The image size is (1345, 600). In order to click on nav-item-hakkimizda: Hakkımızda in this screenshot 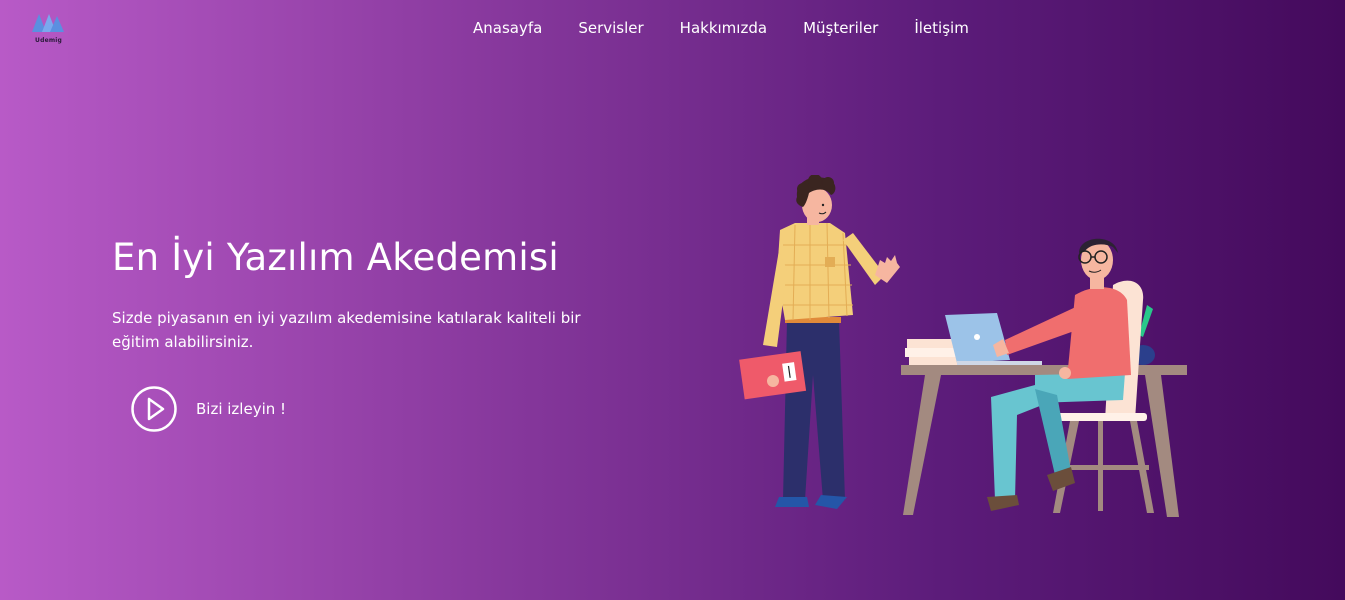, I will do `click(723, 28)`.